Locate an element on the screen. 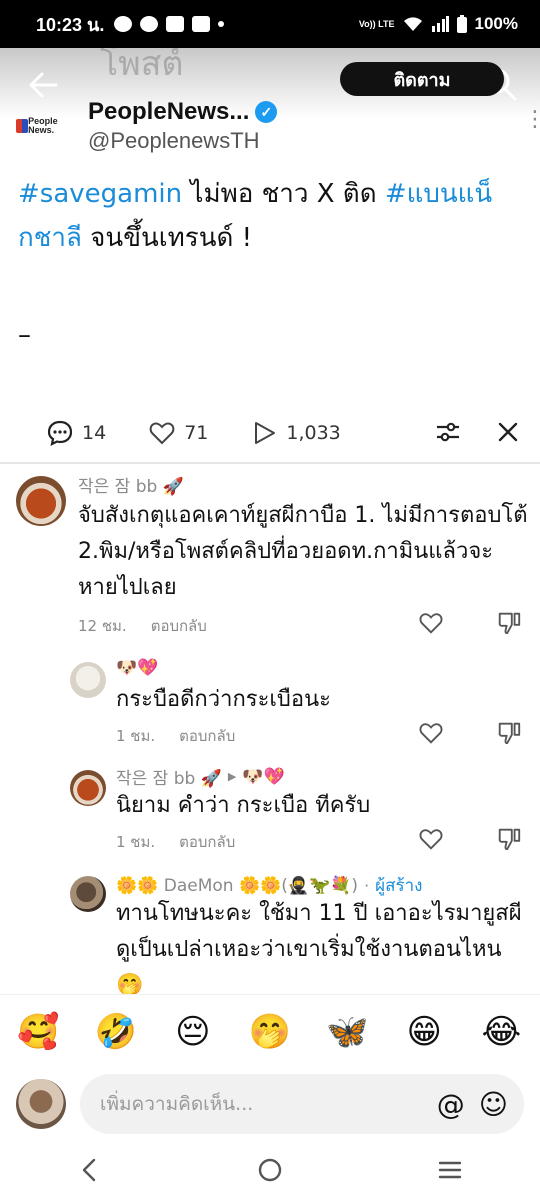 The height and width of the screenshot is (1200, 540). close-icon is located at coordinates (508, 432).